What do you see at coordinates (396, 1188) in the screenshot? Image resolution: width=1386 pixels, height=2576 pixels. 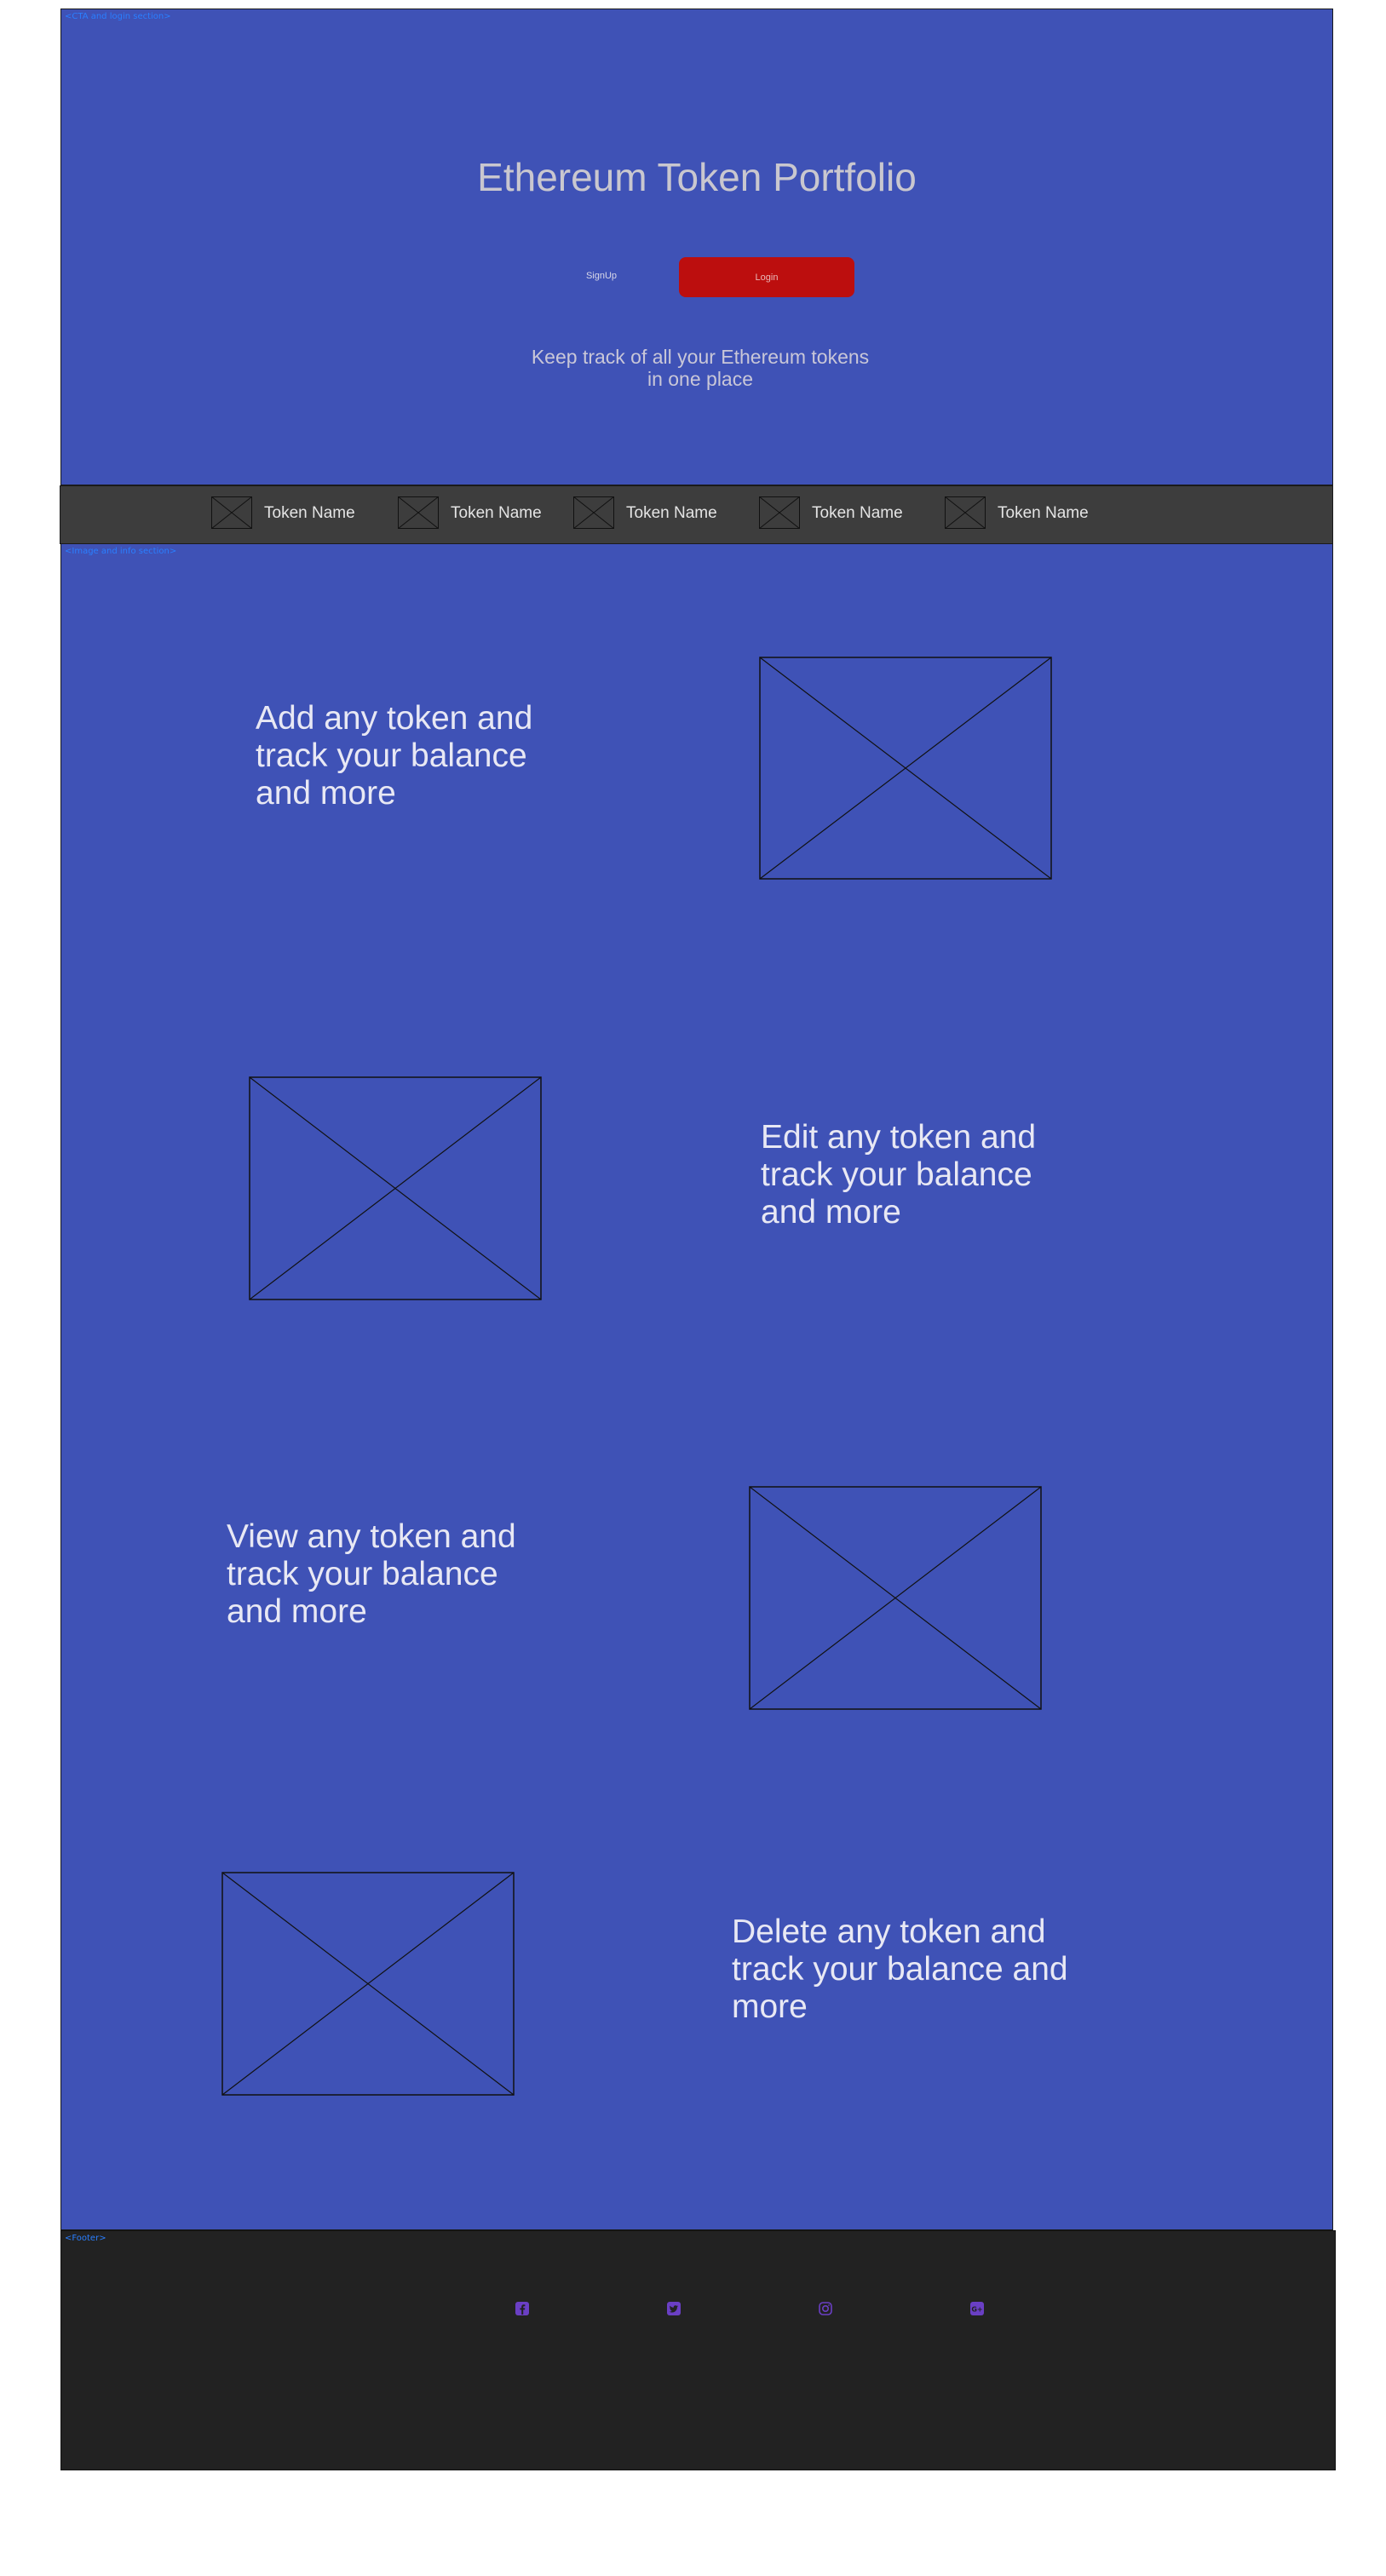 I see `feature-edit-image-placeholder` at bounding box center [396, 1188].